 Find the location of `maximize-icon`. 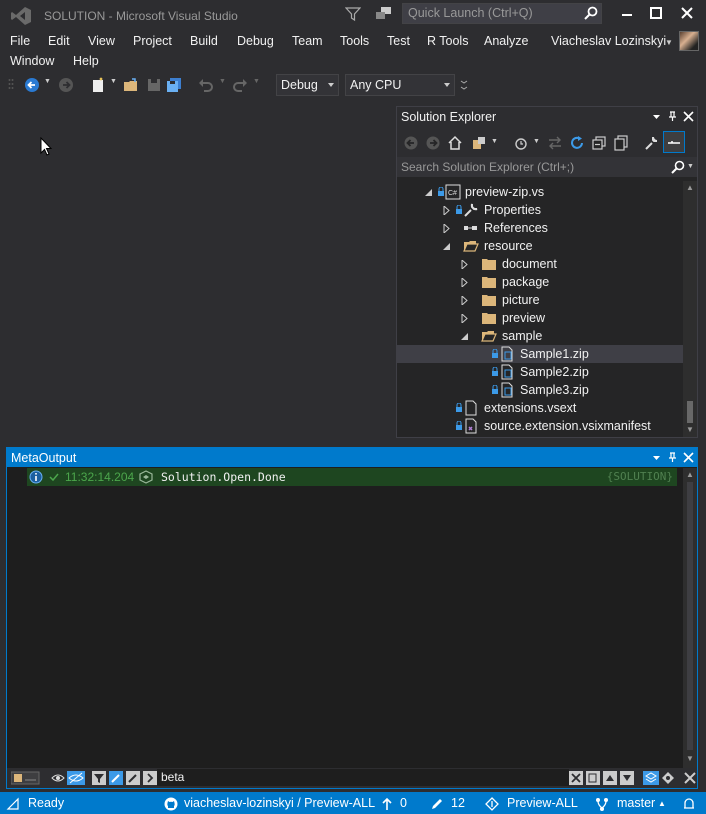

maximize-icon is located at coordinates (656, 13).